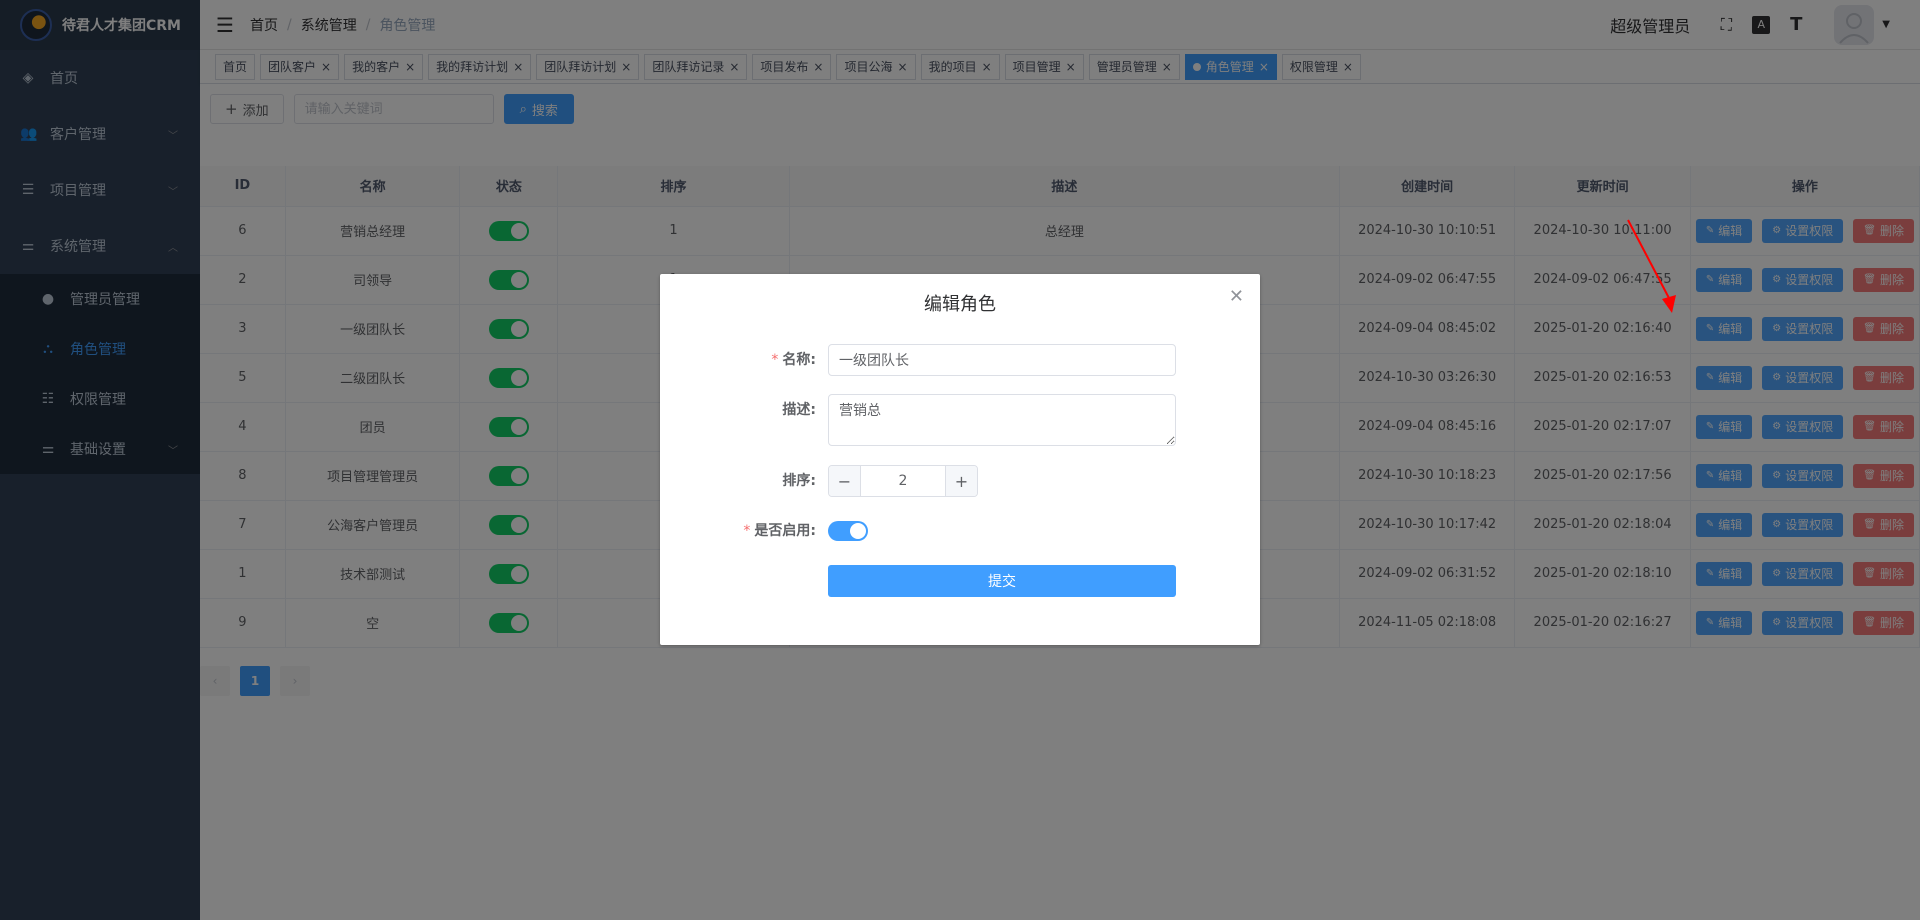 This screenshot has width=1920, height=920. I want to click on form-row-submit: 提交, so click(960, 581).